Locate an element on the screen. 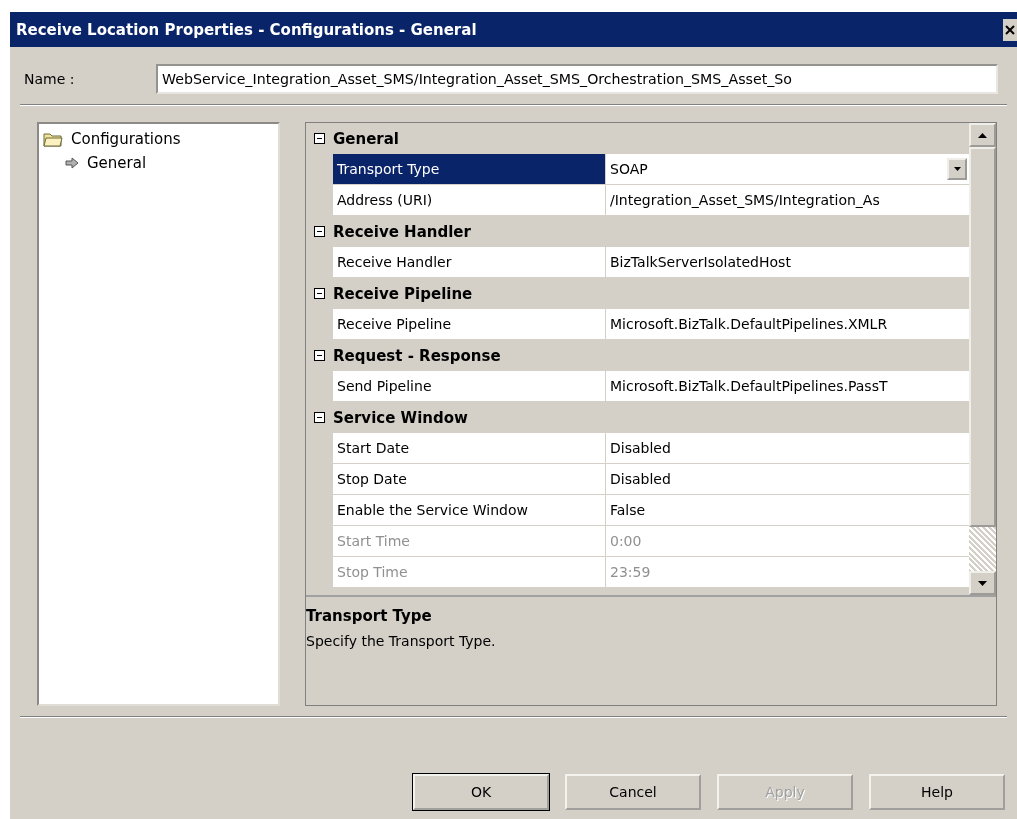 The height and width of the screenshot is (819, 1017). tree-item: Configurations is located at coordinates (126, 139).